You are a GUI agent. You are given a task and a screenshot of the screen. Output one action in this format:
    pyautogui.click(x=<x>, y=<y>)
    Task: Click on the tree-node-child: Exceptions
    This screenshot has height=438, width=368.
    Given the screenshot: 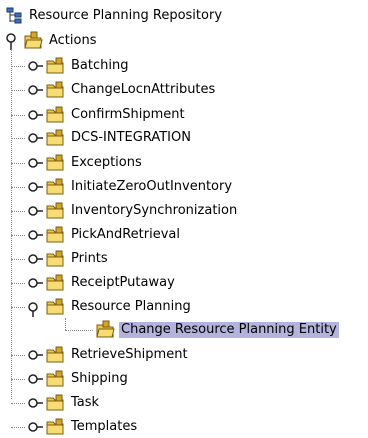 What is the action you would take?
    pyautogui.click(x=86, y=163)
    